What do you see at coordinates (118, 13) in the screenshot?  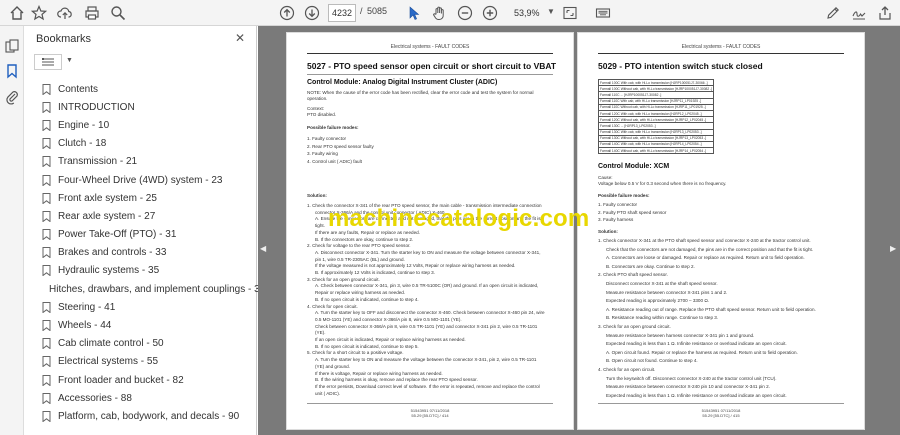 I see `search-icon` at bounding box center [118, 13].